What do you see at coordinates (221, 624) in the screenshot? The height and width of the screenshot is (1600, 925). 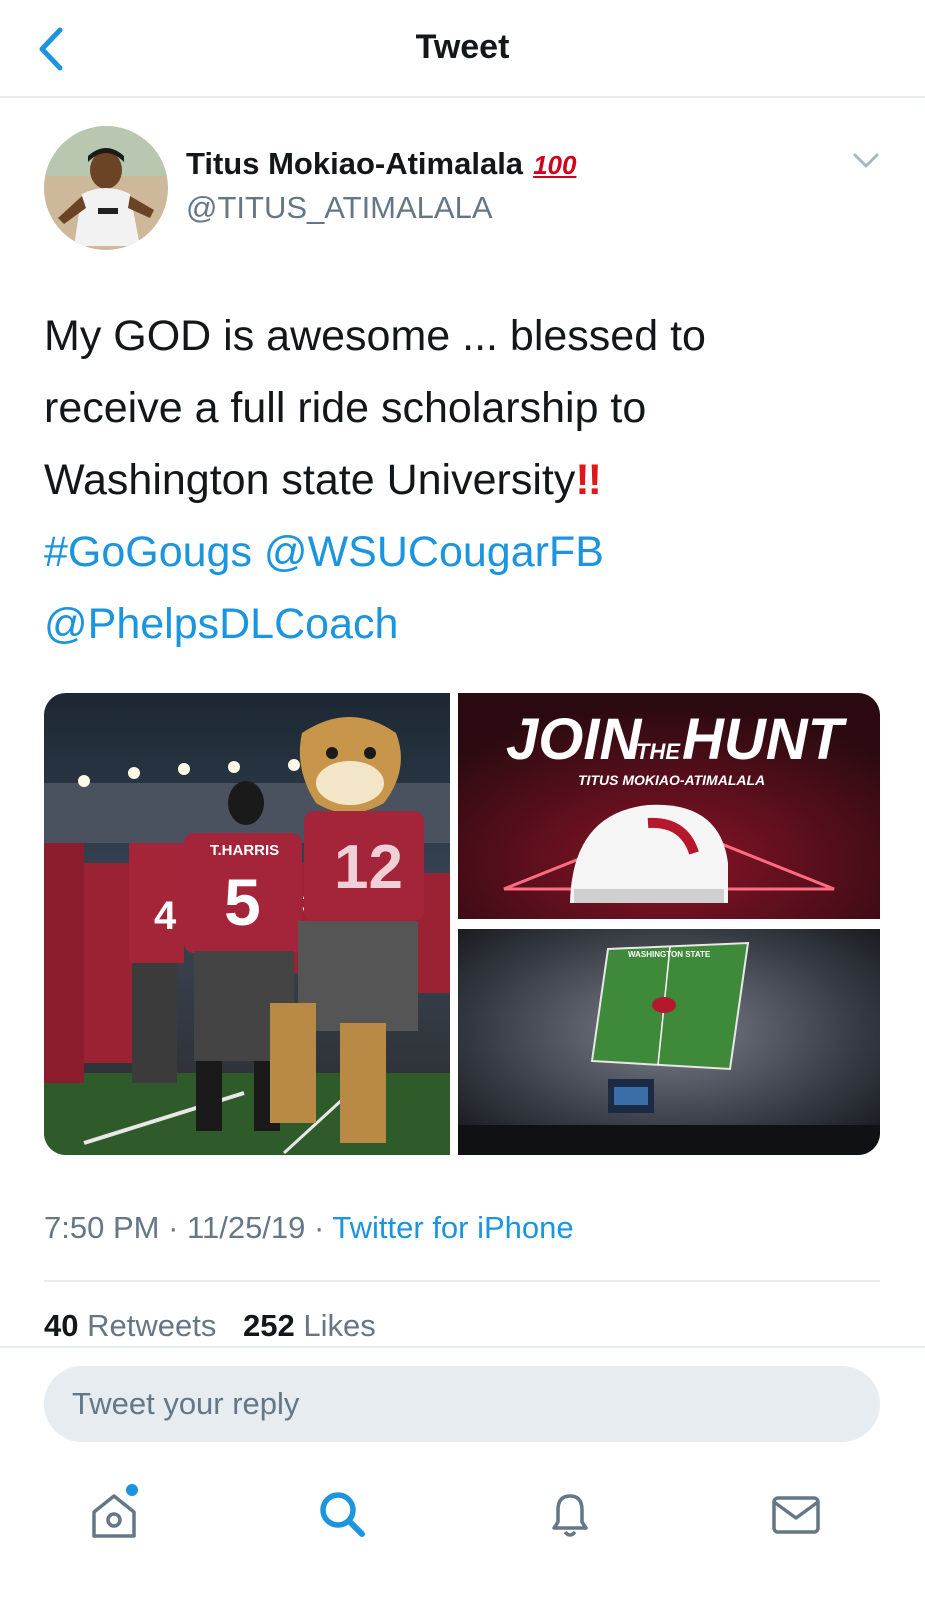 I see `mention-link-phelpsdlcoach: @PhelpsDLCoach` at bounding box center [221, 624].